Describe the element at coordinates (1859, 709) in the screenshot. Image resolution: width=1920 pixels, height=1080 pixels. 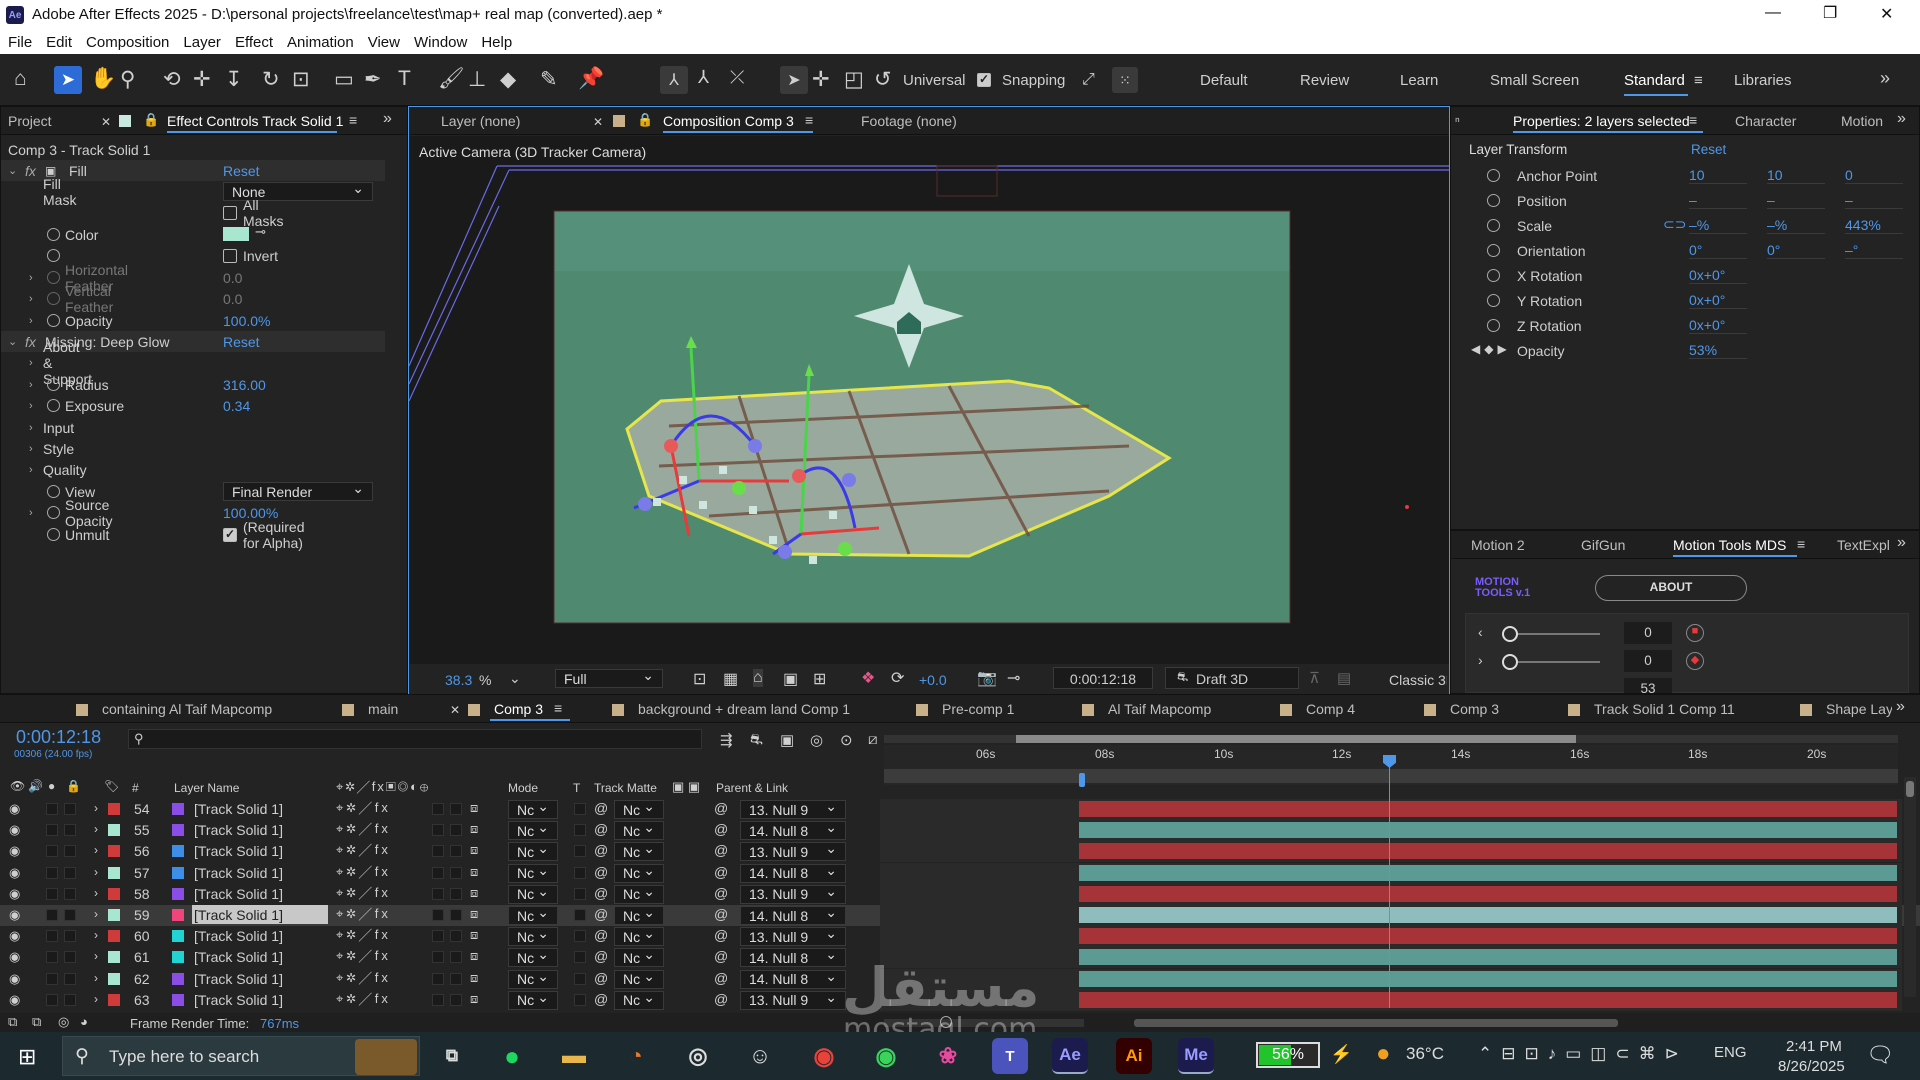
I see `tab-shape-layer: Shape Lay` at that location.